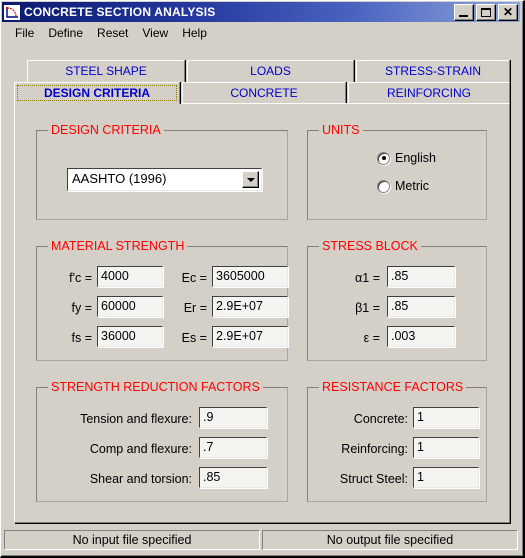  I want to click on close-button: ✕, so click(508, 12).